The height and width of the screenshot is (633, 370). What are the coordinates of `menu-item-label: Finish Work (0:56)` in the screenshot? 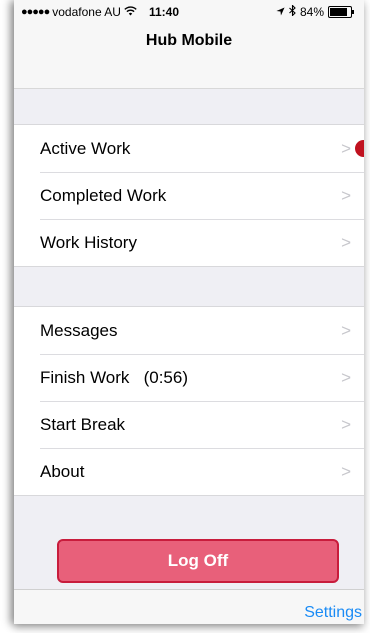 It's located at (114, 377).